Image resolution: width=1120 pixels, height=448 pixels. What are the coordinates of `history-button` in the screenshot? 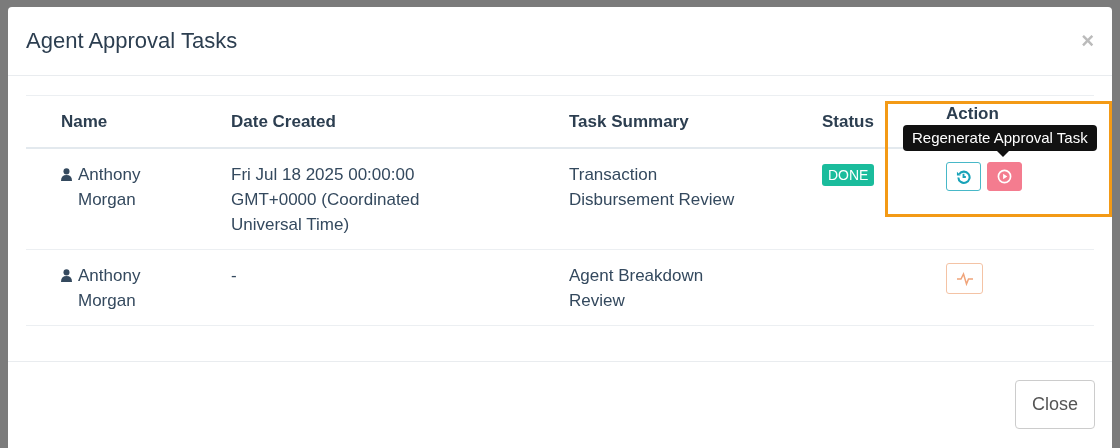 It's located at (963, 176).